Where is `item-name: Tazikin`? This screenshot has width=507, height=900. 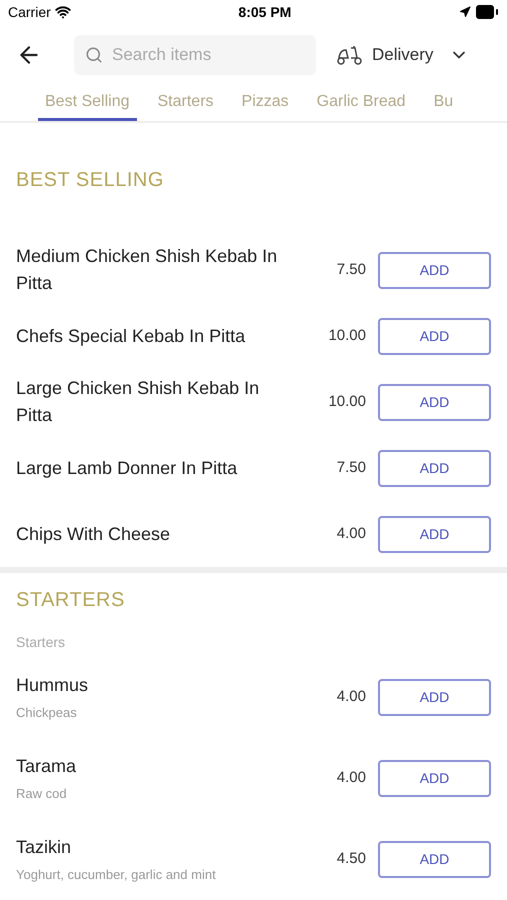 item-name: Tazikin is located at coordinates (44, 848).